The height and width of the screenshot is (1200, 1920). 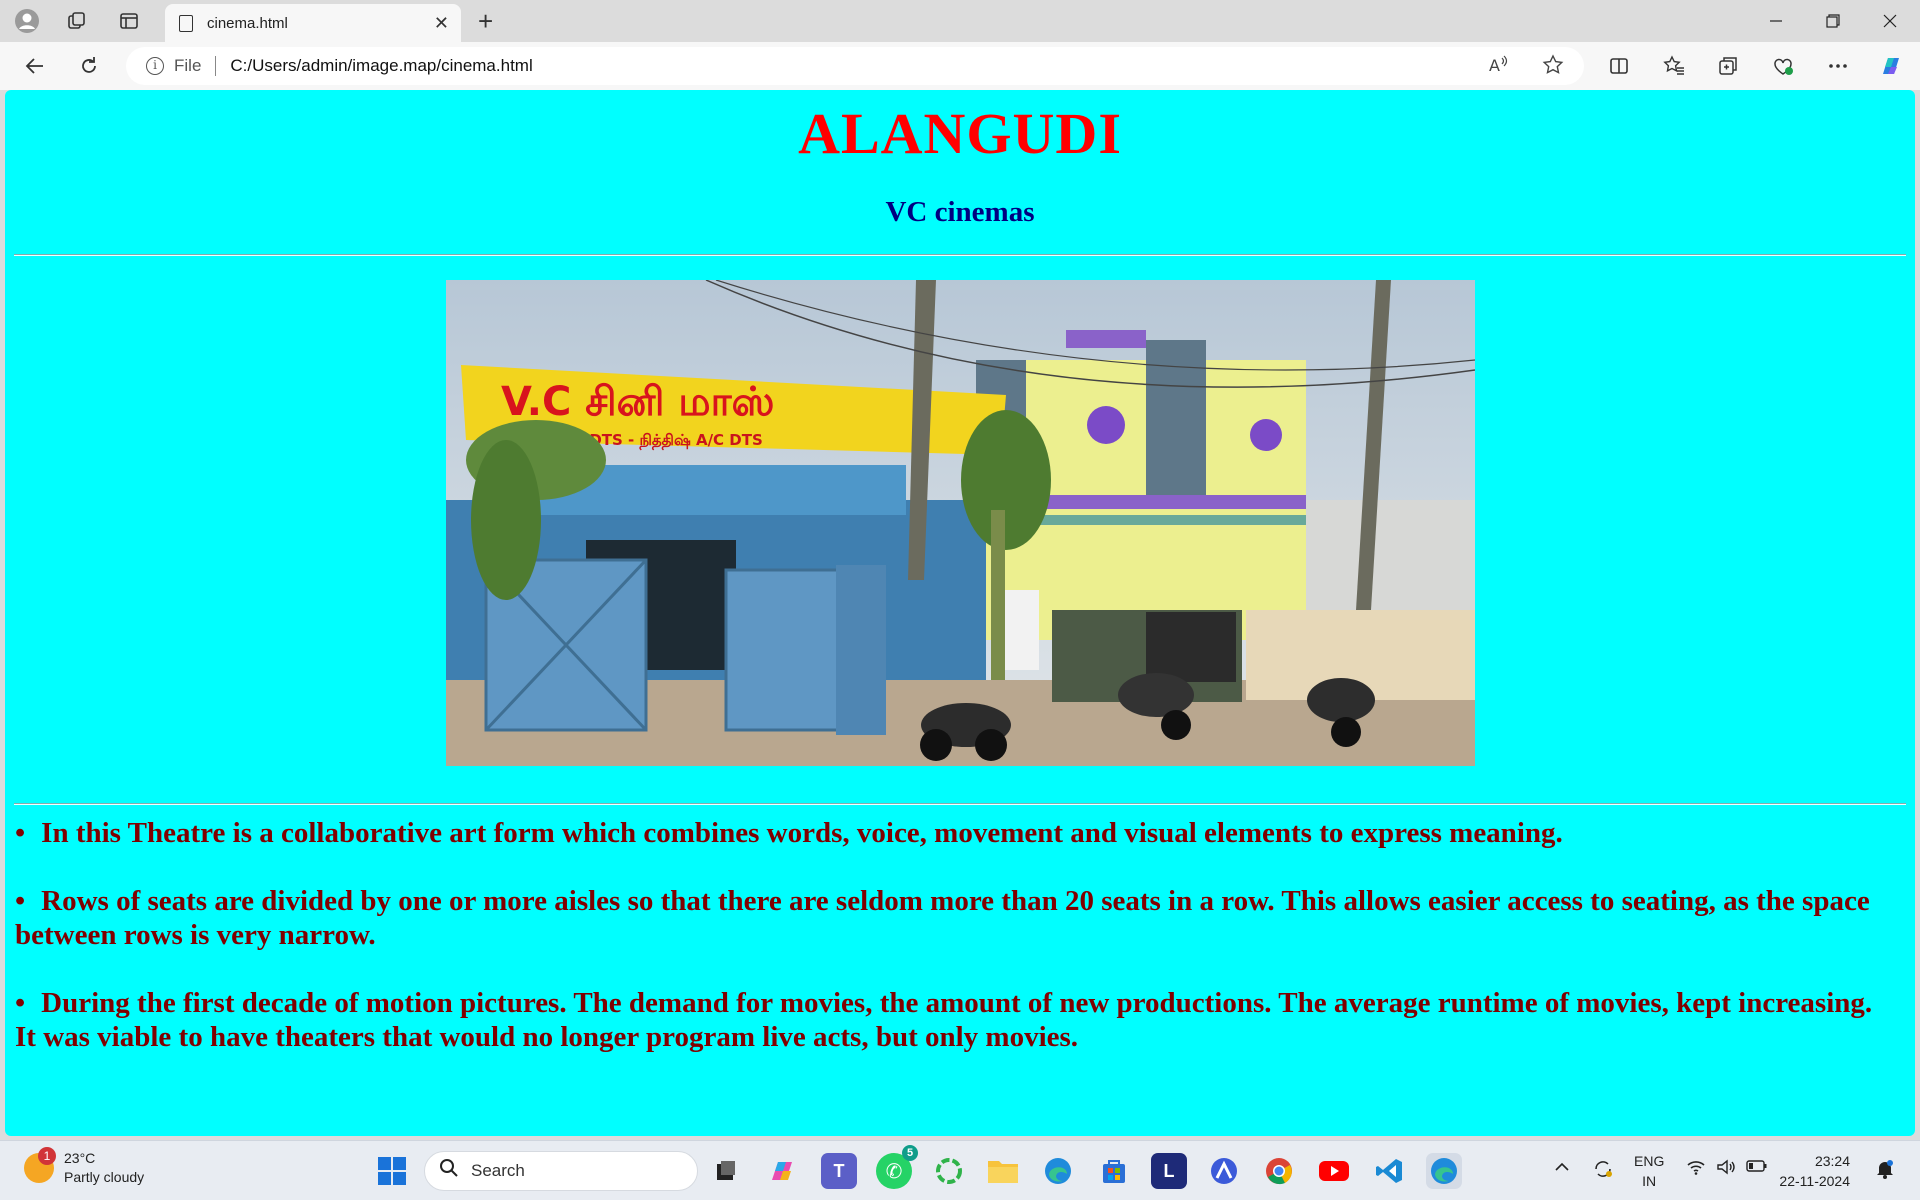 What do you see at coordinates (1728, 66) in the screenshot?
I see `collections-icon` at bounding box center [1728, 66].